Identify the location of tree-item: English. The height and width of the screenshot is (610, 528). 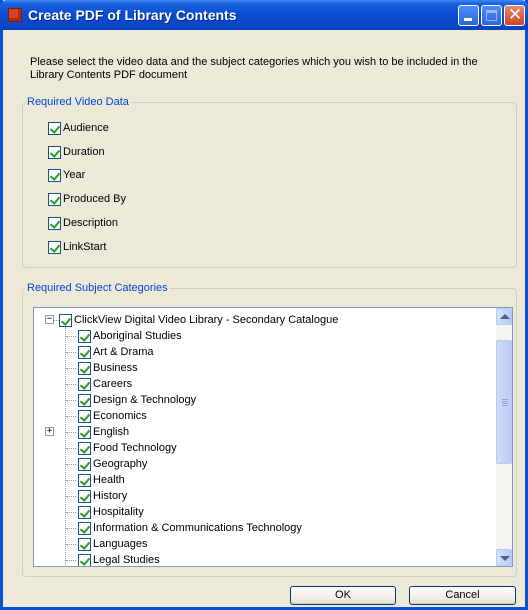
(103, 432).